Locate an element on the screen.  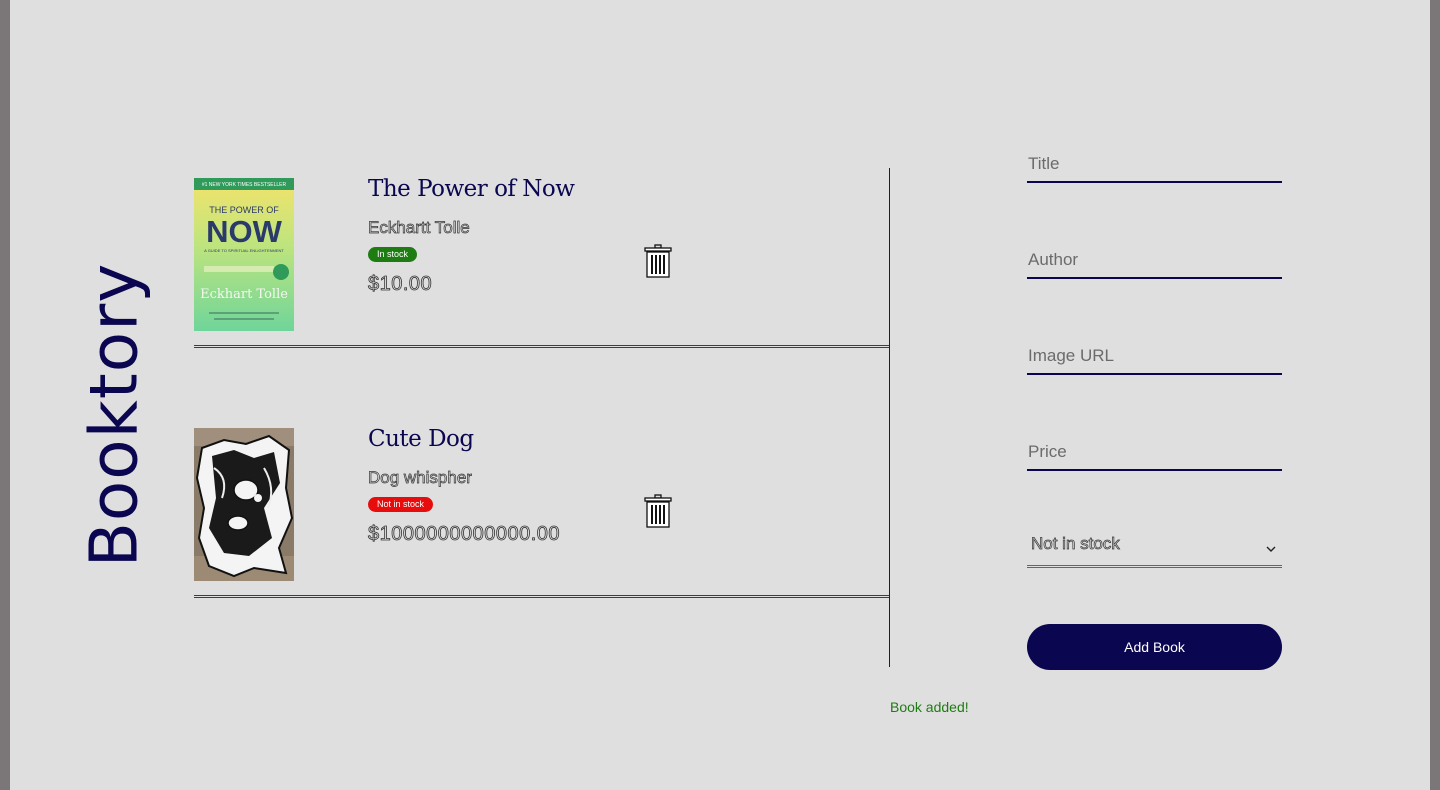
brand-title: Booktory is located at coordinates (114, 415).